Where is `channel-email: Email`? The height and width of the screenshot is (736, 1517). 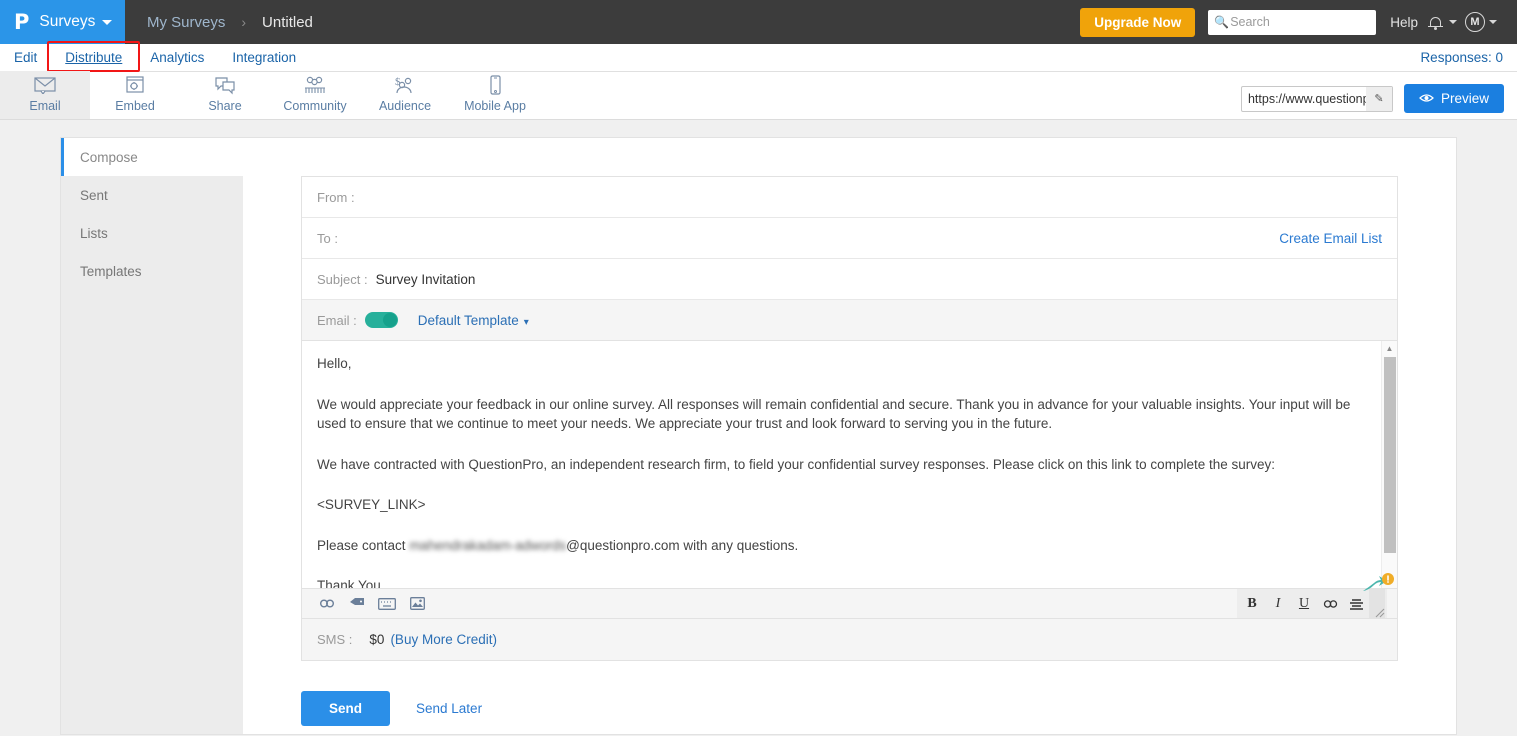 channel-email: Email is located at coordinates (45, 95).